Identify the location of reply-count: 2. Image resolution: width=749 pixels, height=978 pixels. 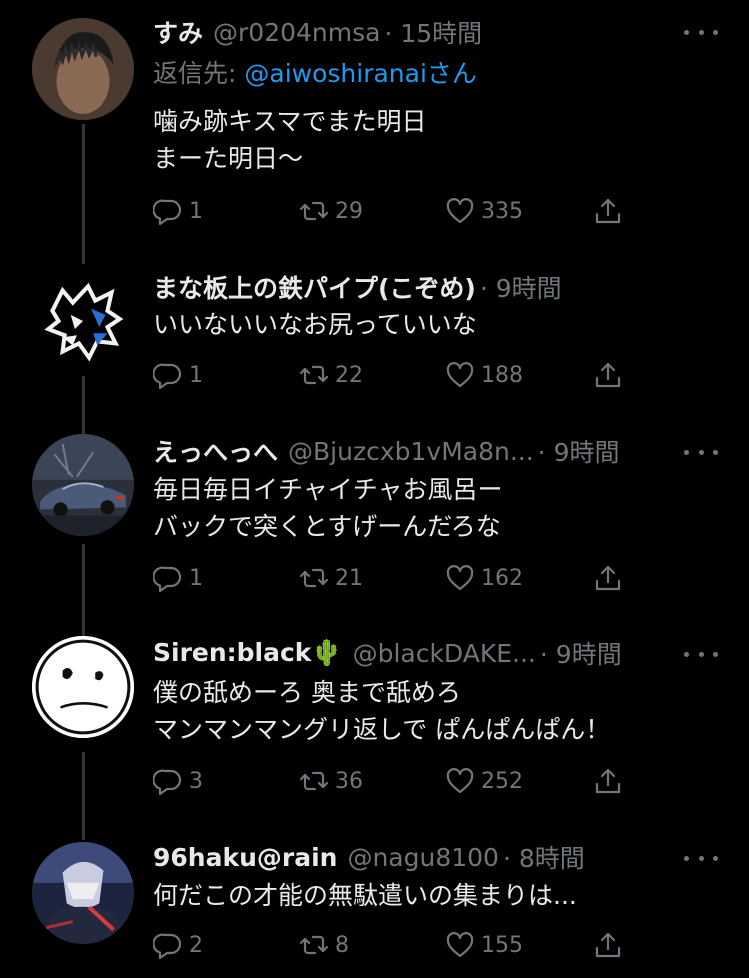
(196, 945).